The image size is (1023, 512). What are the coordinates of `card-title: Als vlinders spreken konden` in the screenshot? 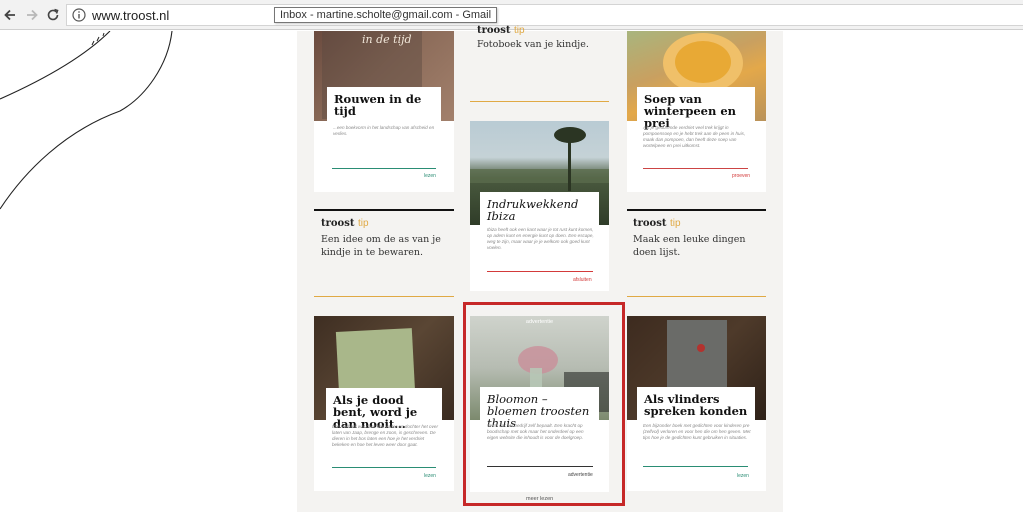 It's located at (696, 405).